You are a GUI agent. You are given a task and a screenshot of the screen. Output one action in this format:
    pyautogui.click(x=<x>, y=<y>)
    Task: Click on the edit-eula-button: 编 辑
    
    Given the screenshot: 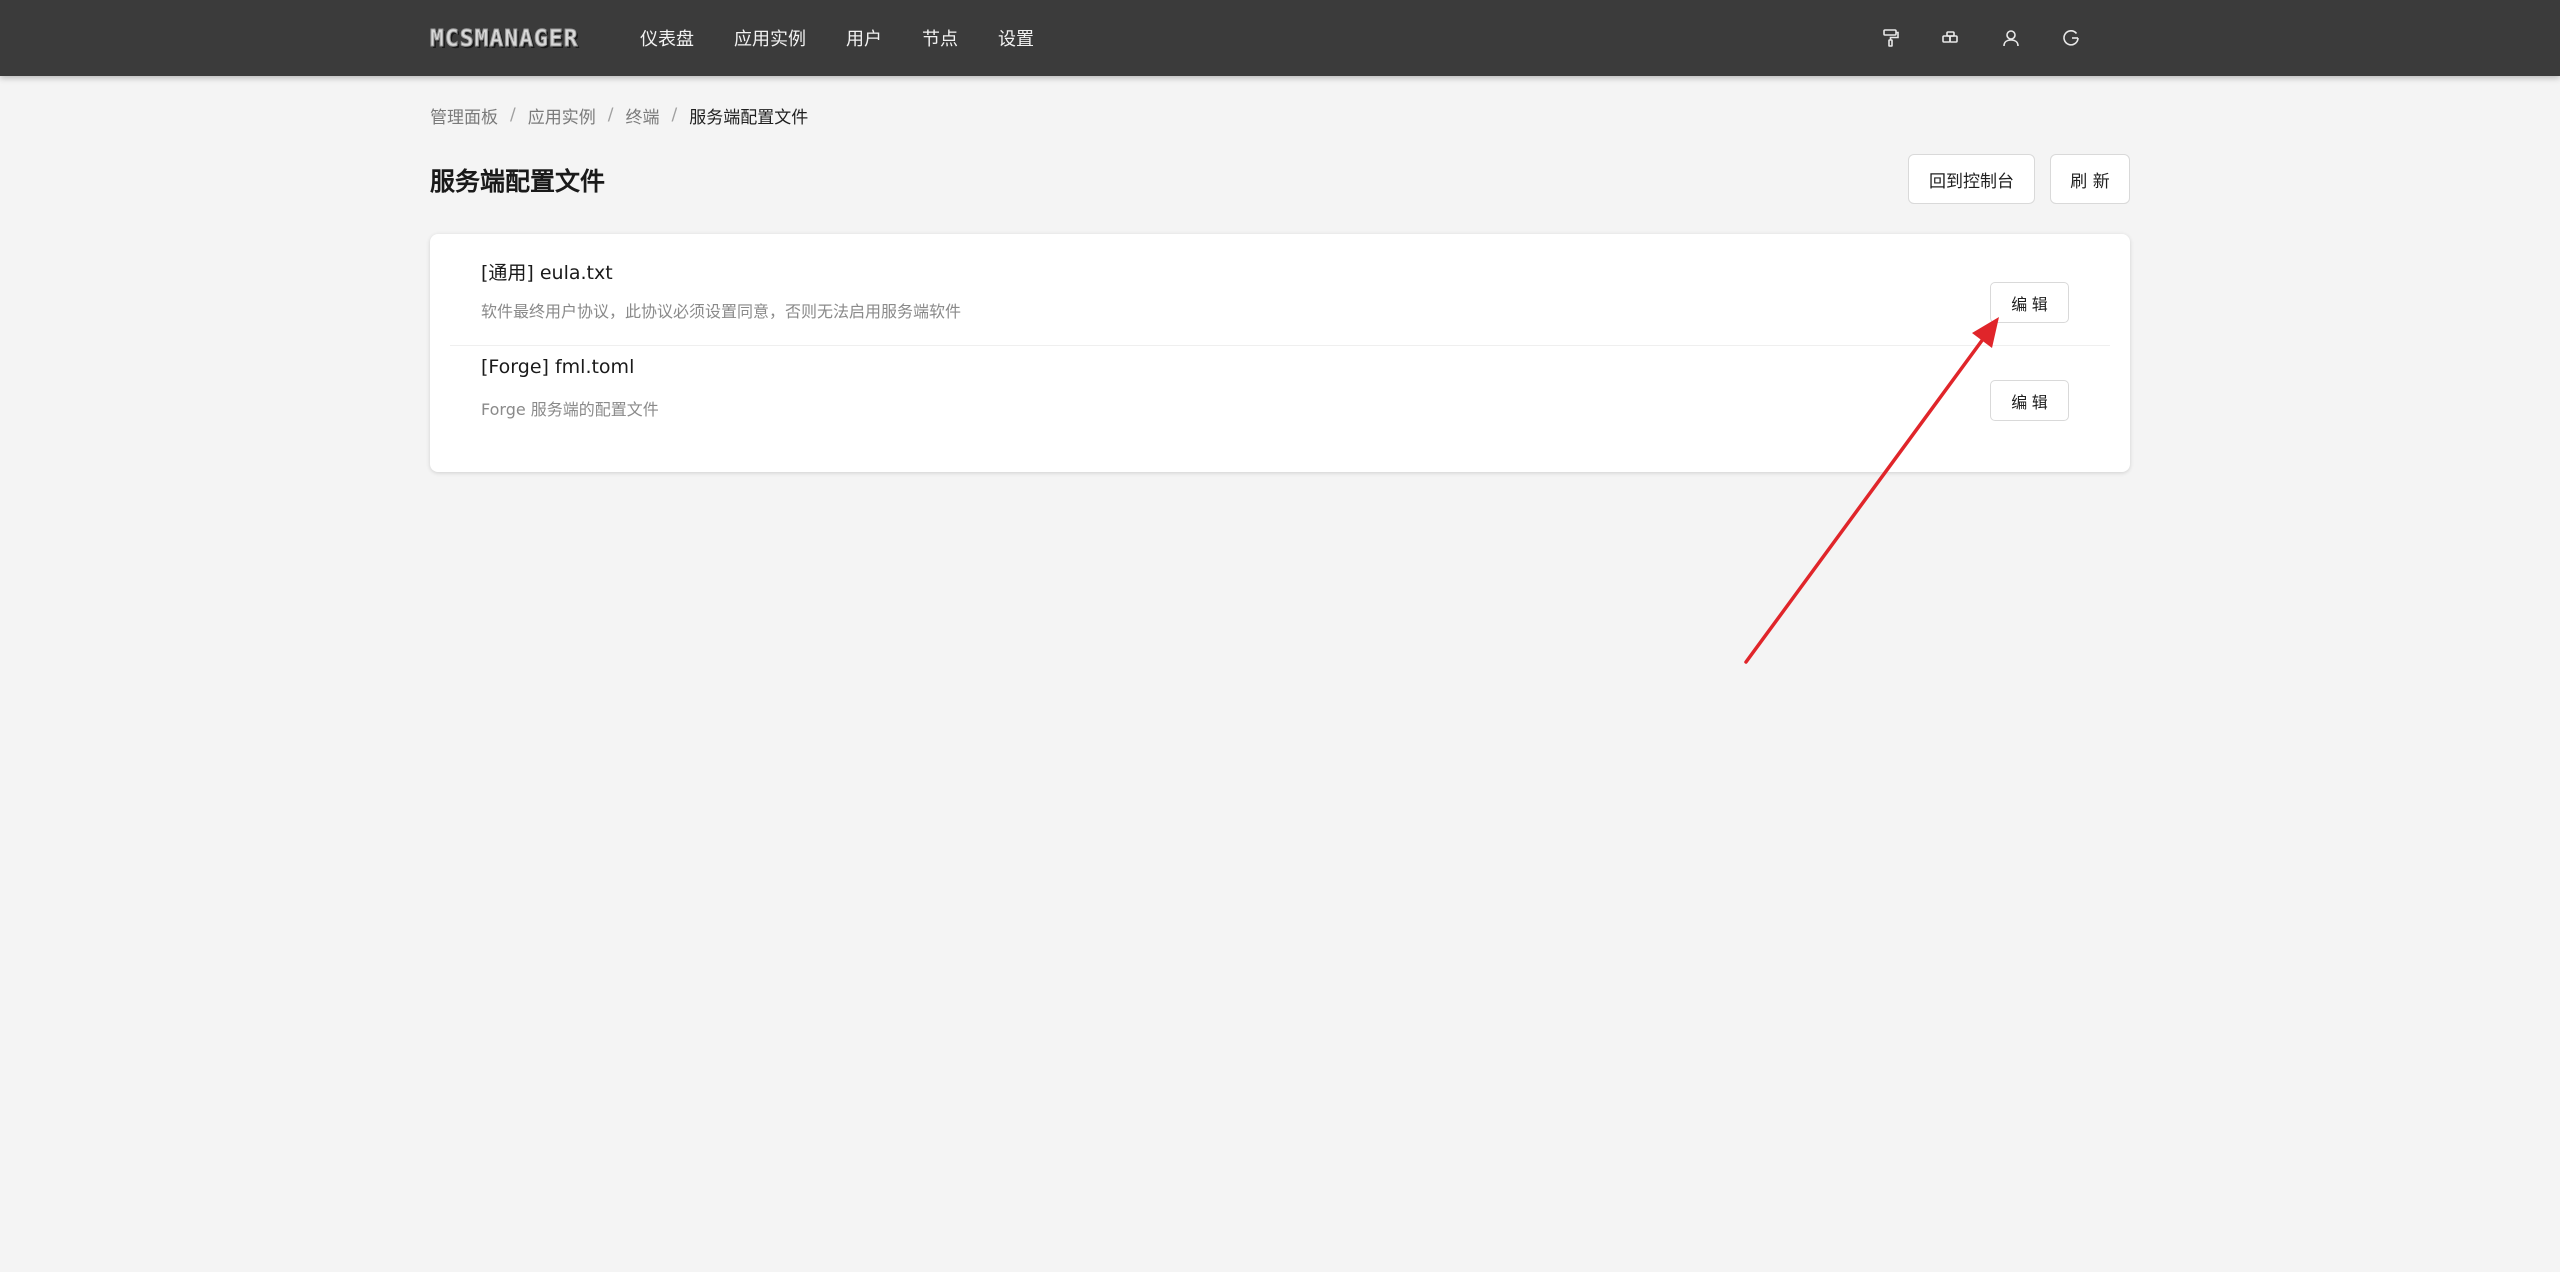 What is the action you would take?
    pyautogui.click(x=2029, y=302)
    